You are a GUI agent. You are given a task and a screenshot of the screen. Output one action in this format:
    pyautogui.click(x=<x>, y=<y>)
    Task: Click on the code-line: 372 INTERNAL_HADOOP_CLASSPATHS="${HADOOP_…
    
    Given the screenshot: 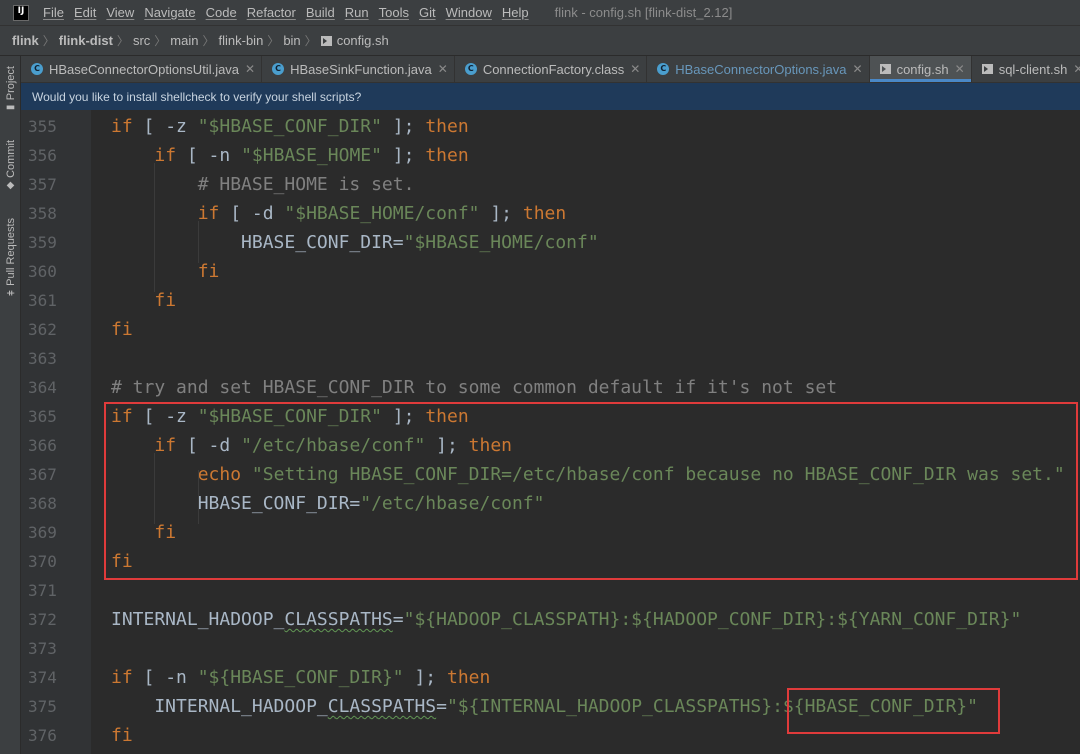 What is the action you would take?
    pyautogui.click(x=550, y=619)
    